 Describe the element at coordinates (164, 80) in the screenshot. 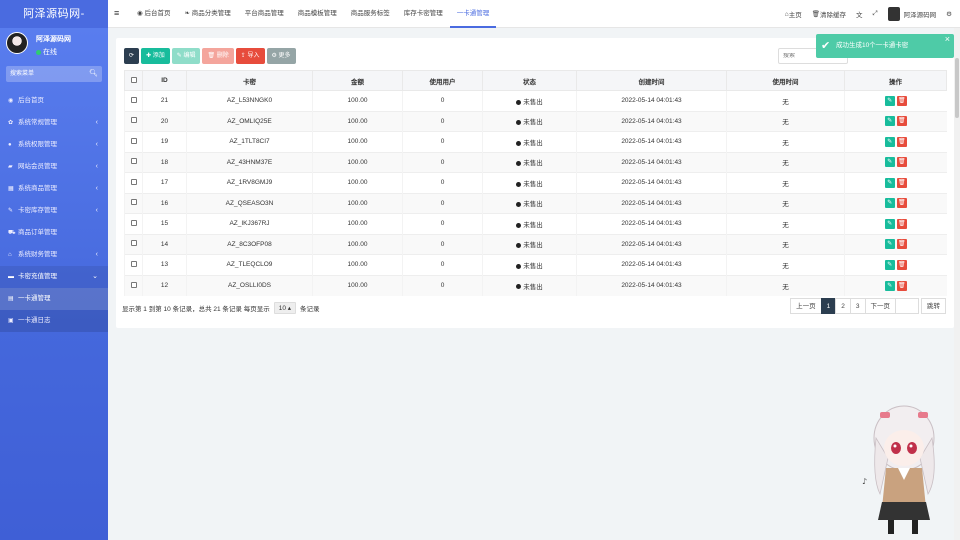

I see `column-header-id: ID` at that location.